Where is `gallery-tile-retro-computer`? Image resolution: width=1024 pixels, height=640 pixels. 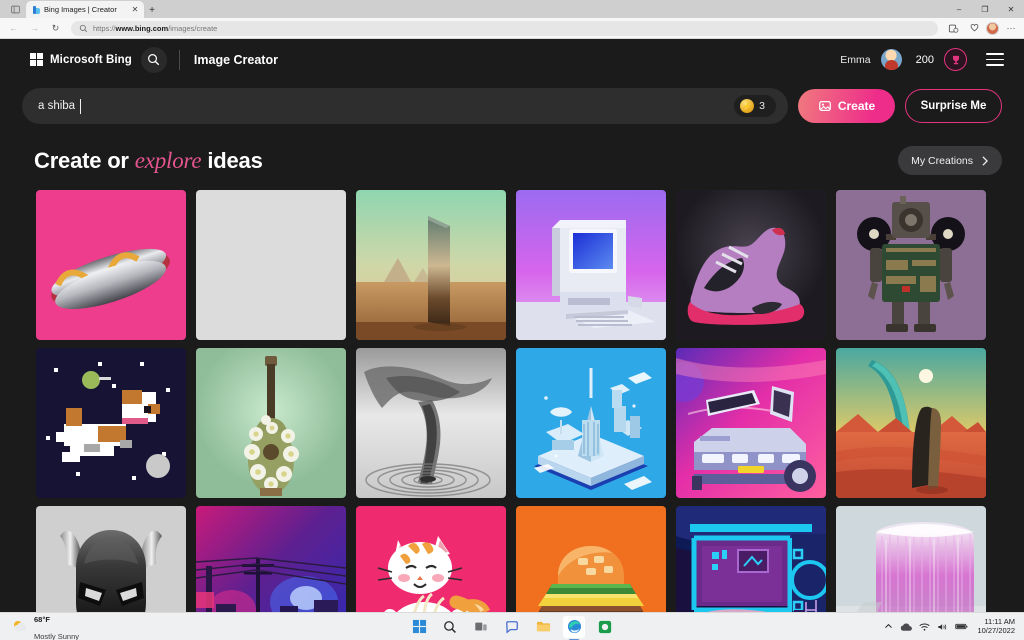
gallery-tile-retro-computer is located at coordinates (591, 265).